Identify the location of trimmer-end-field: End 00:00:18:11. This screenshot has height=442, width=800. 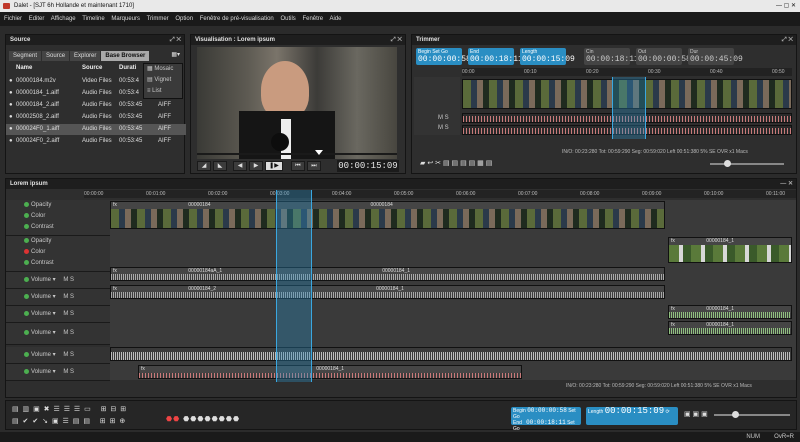
(495, 56).